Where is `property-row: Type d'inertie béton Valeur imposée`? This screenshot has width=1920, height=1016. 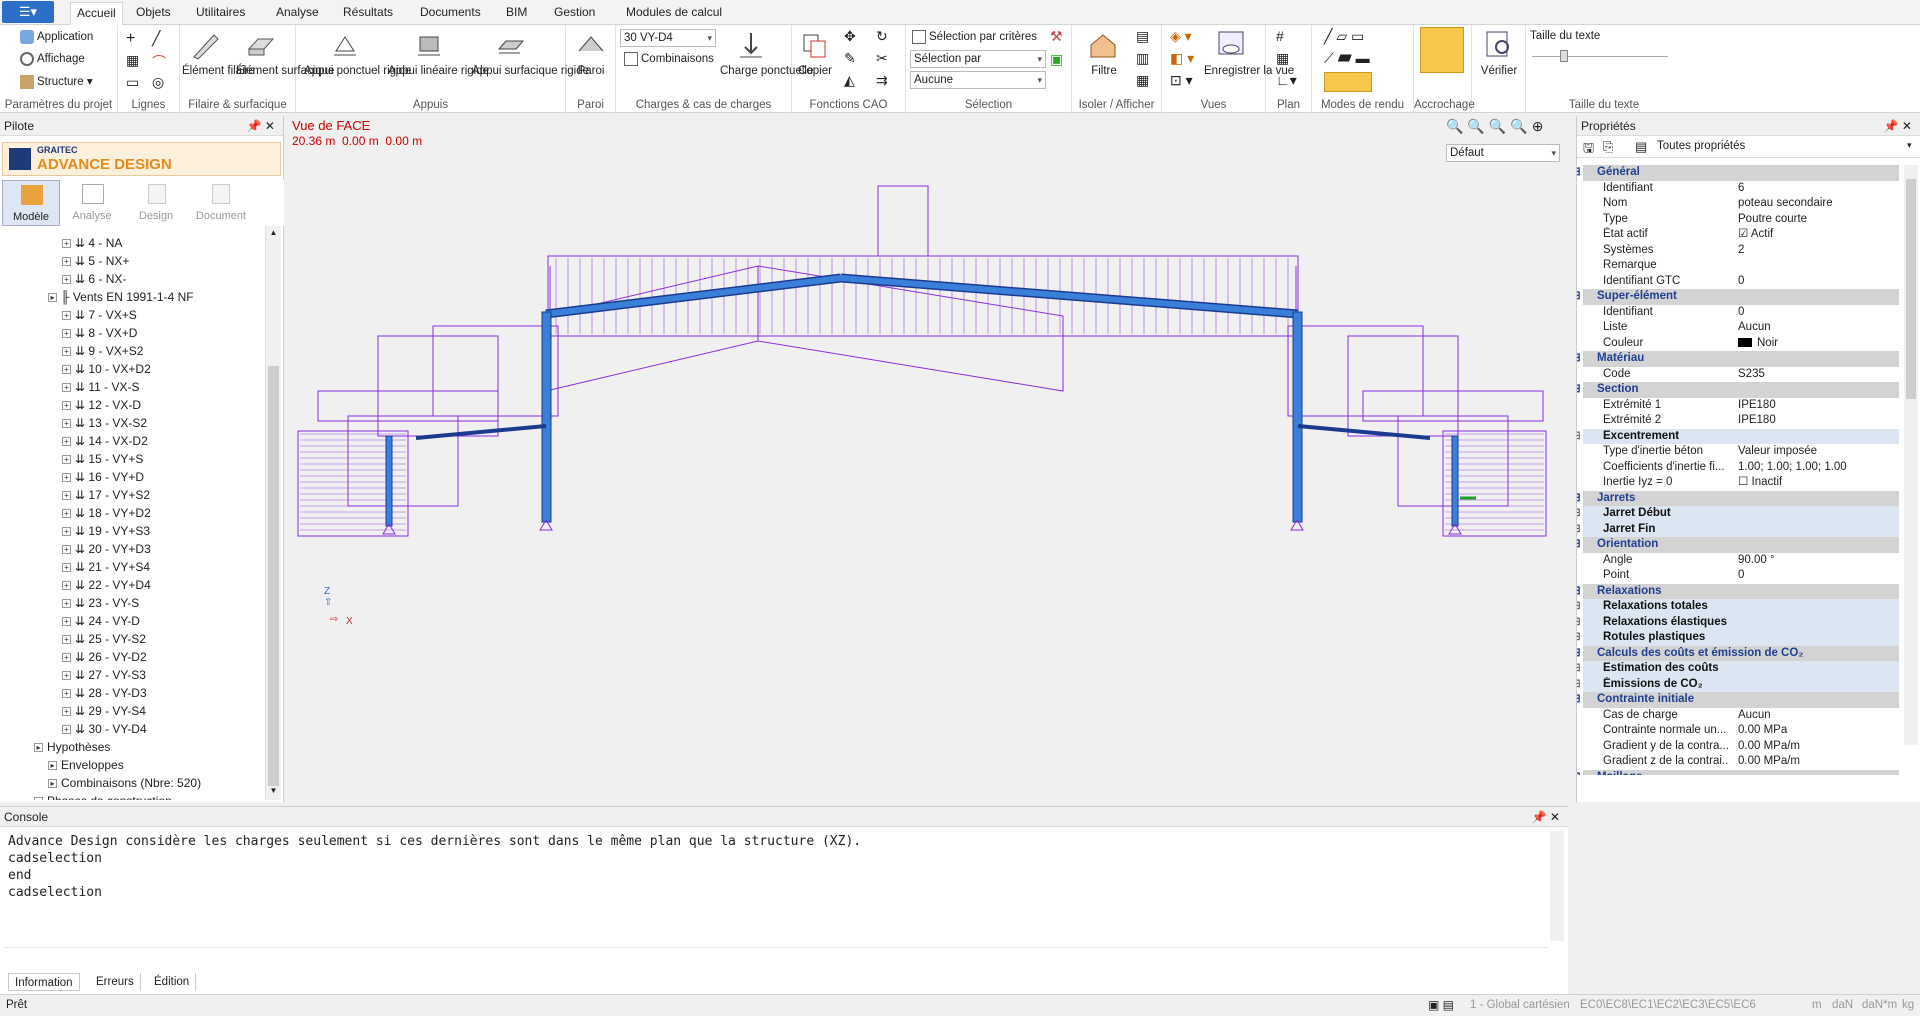 property-row: Type d'inertie béton Valeur imposée is located at coordinates (1741, 452).